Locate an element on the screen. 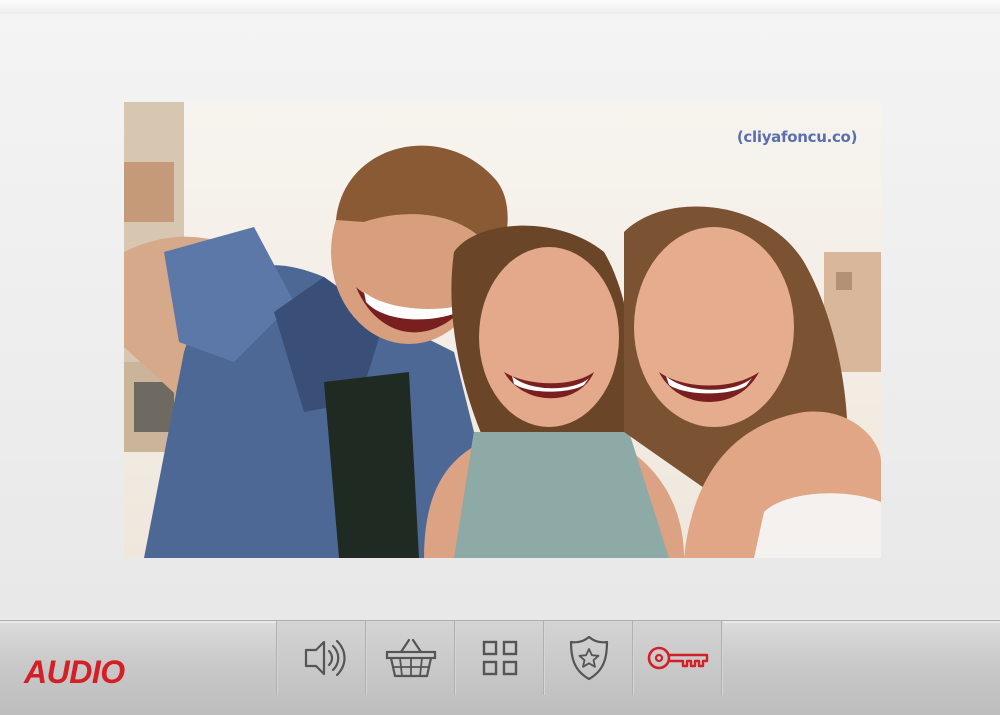 The image size is (1000, 715). basket-button is located at coordinates (410, 658).